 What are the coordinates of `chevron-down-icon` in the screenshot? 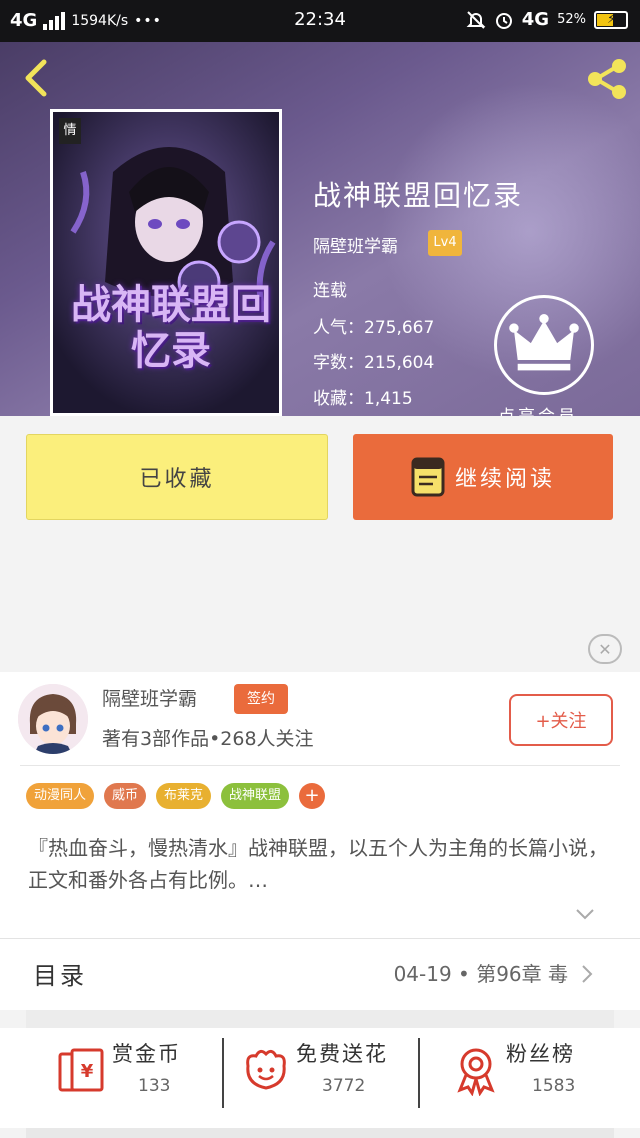 It's located at (585, 914).